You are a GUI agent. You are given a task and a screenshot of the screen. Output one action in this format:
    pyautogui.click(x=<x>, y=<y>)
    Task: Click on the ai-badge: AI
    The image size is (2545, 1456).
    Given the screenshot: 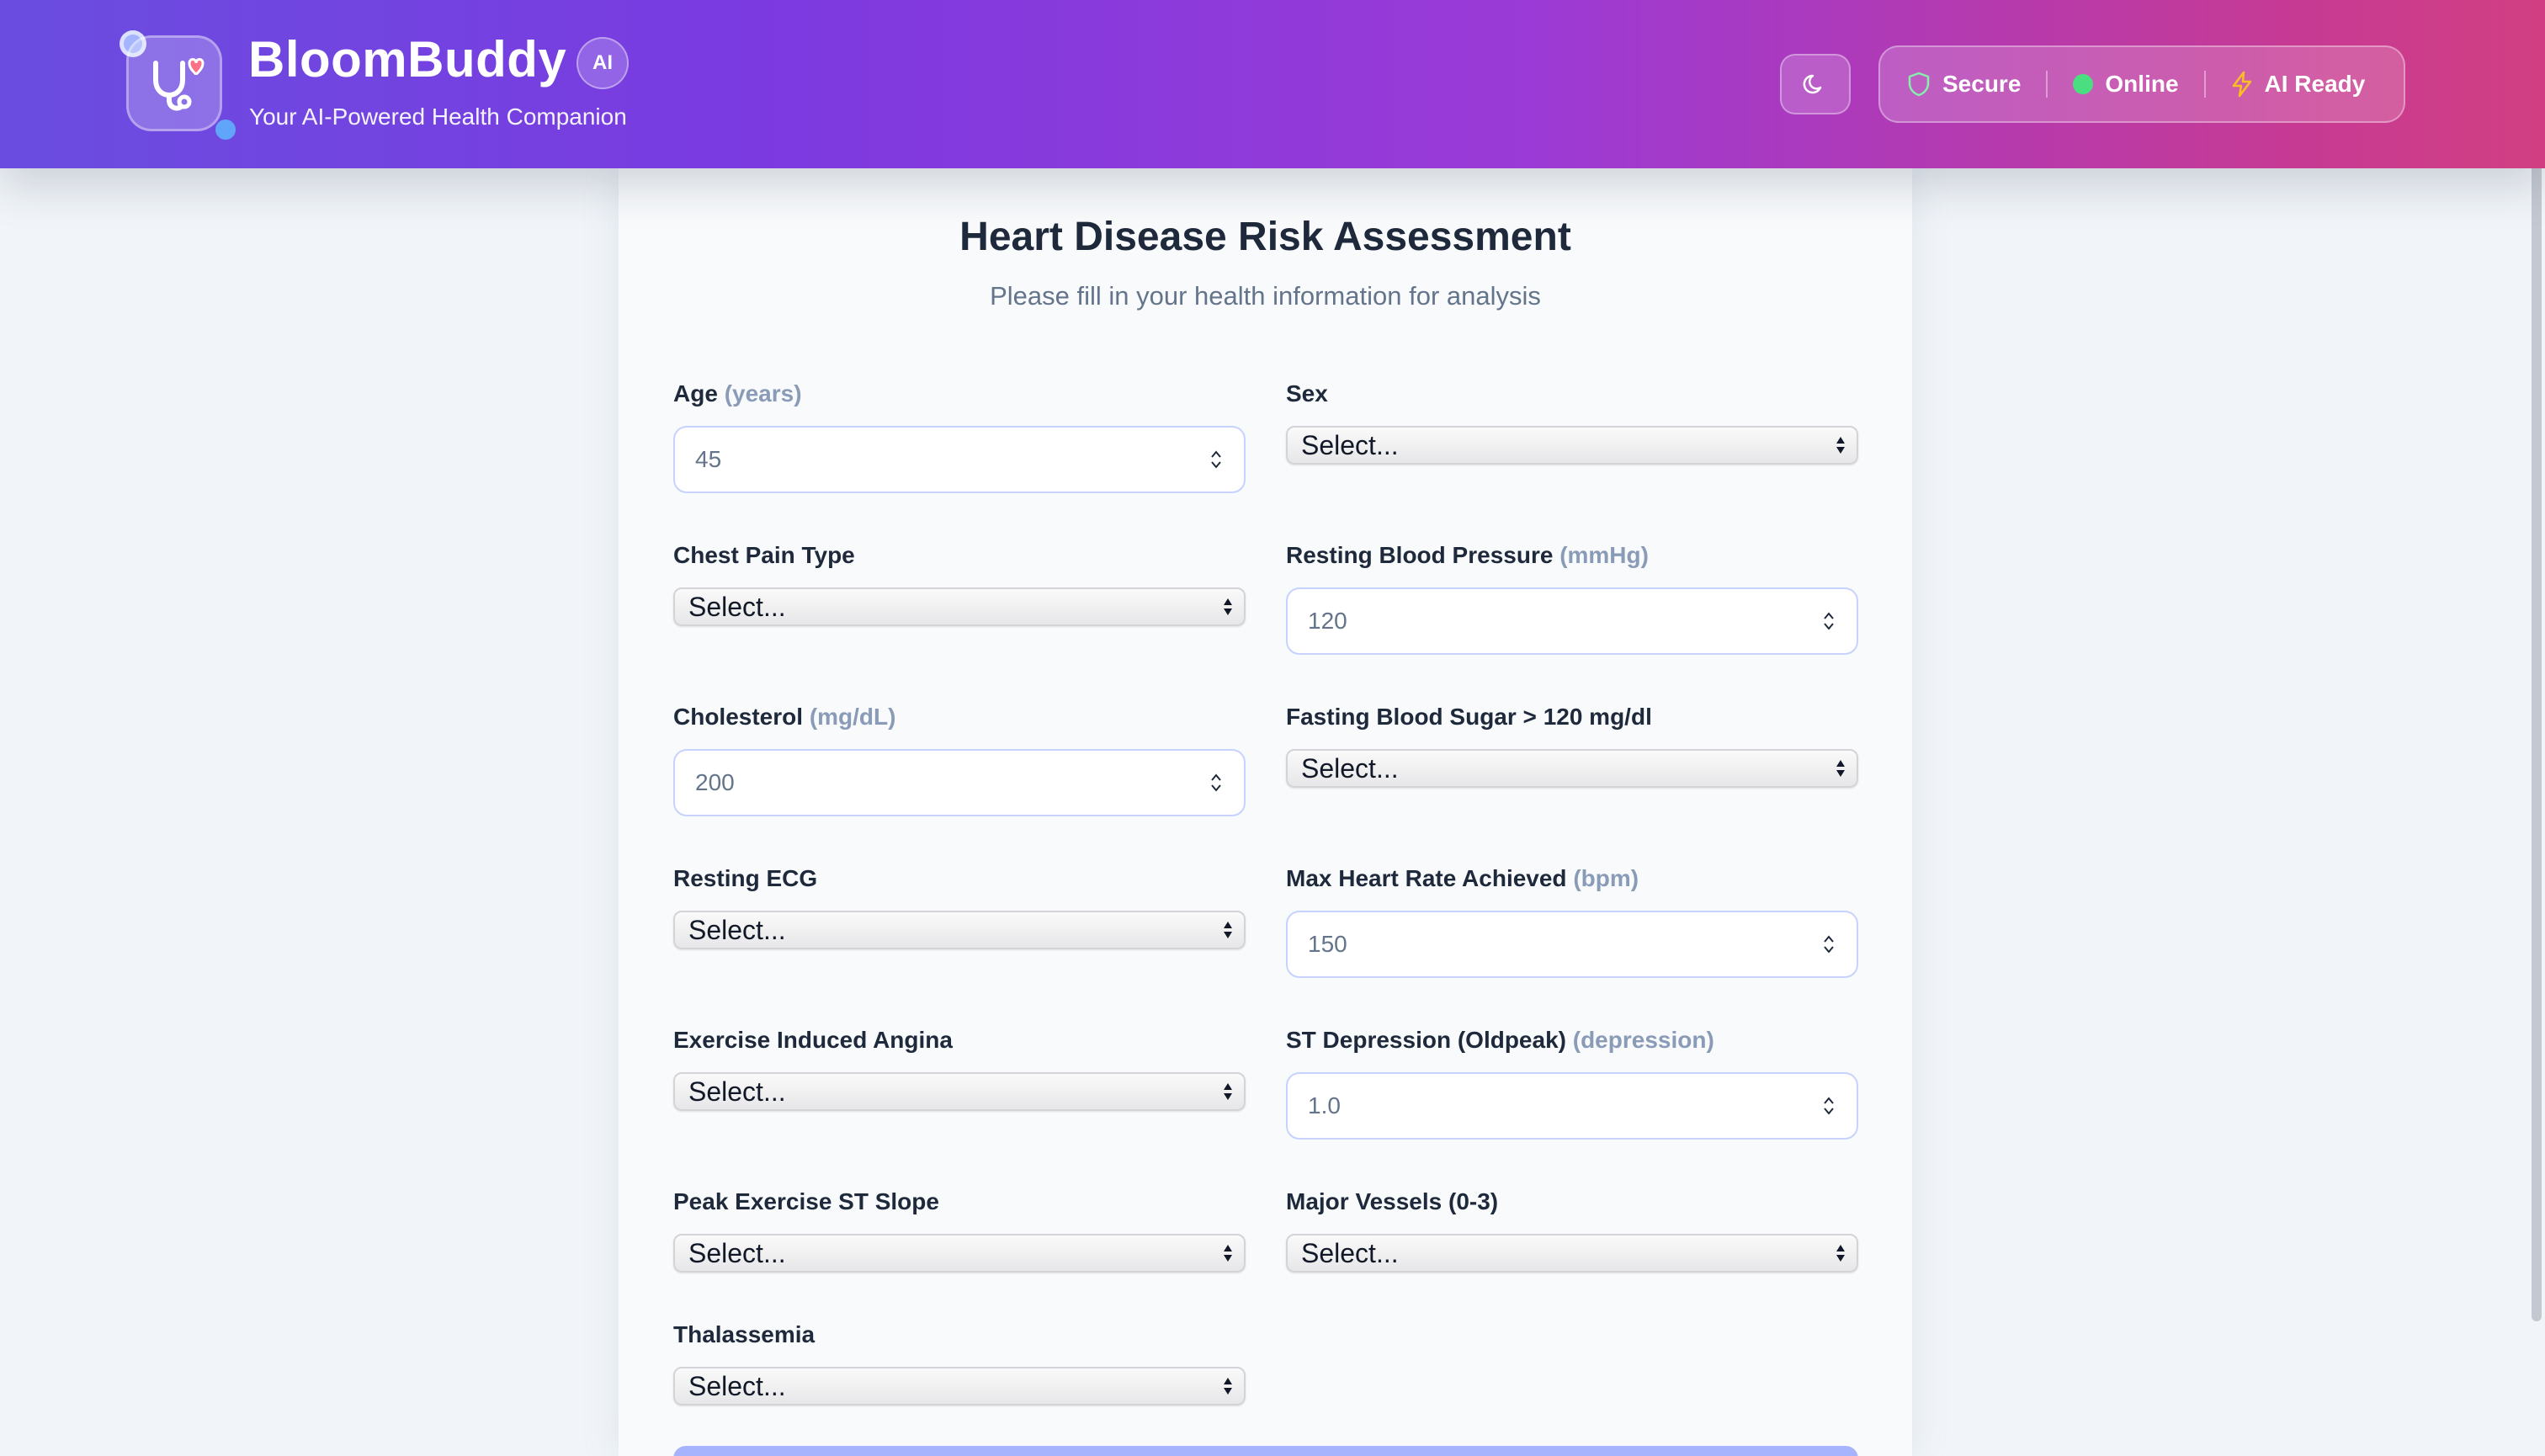 What is the action you would take?
    pyautogui.click(x=602, y=63)
    